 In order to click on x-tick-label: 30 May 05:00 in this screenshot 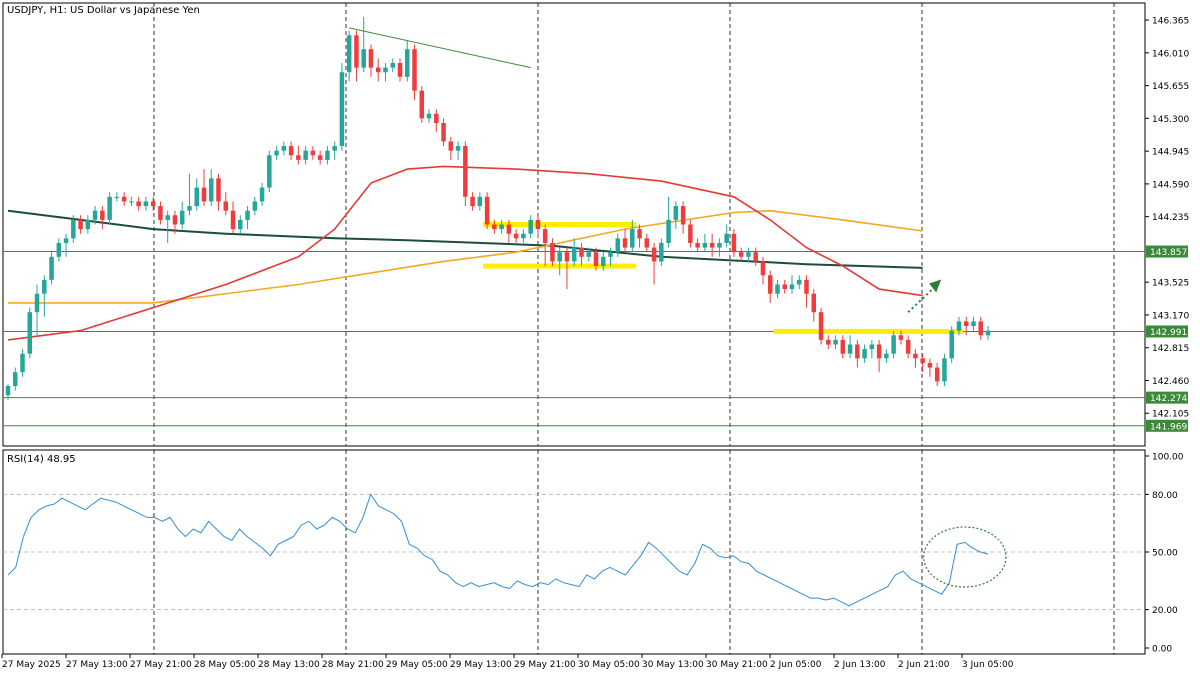, I will do `click(609, 665)`.